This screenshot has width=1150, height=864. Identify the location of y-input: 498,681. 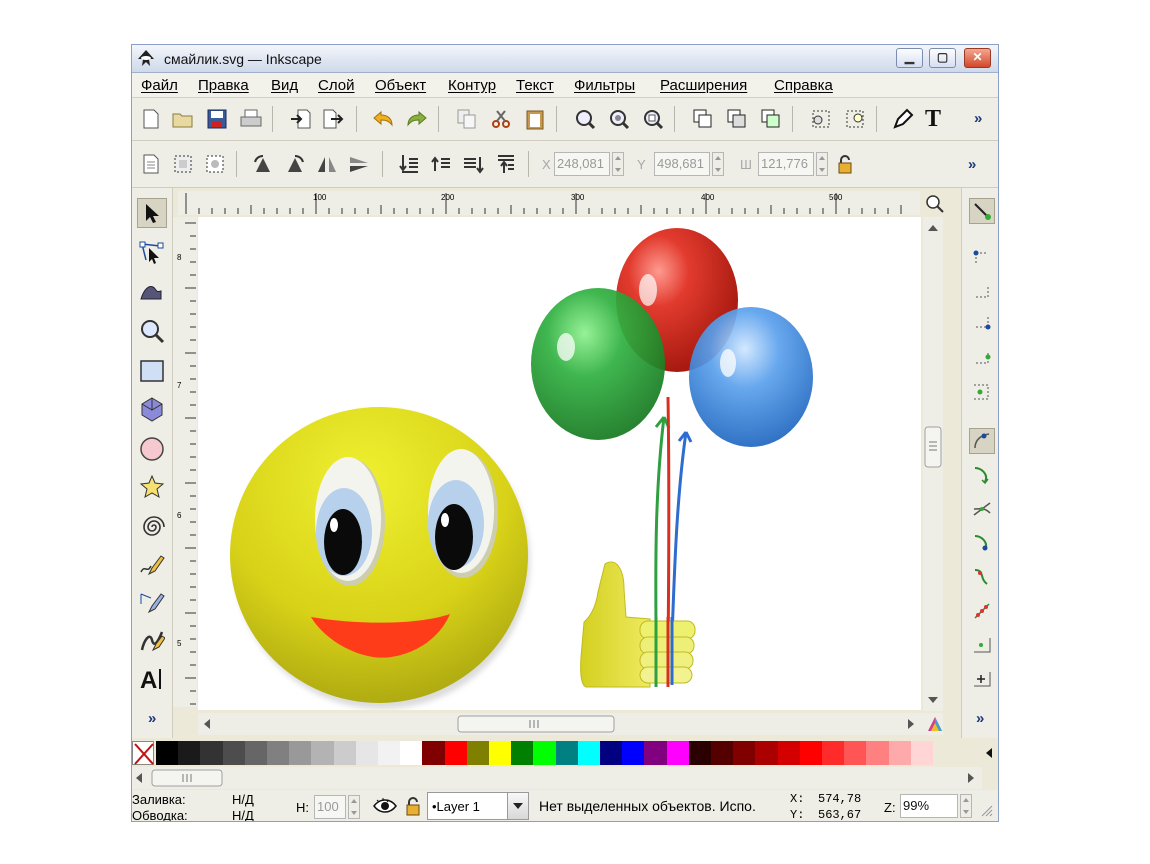
(682, 164).